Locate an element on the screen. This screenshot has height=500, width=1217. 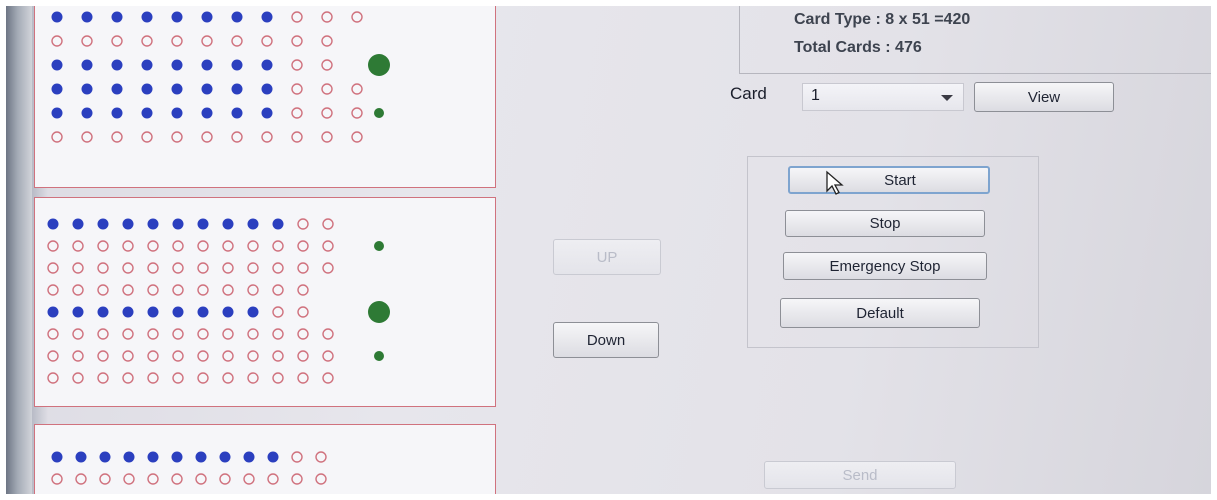
start-button: Start is located at coordinates (889, 180).